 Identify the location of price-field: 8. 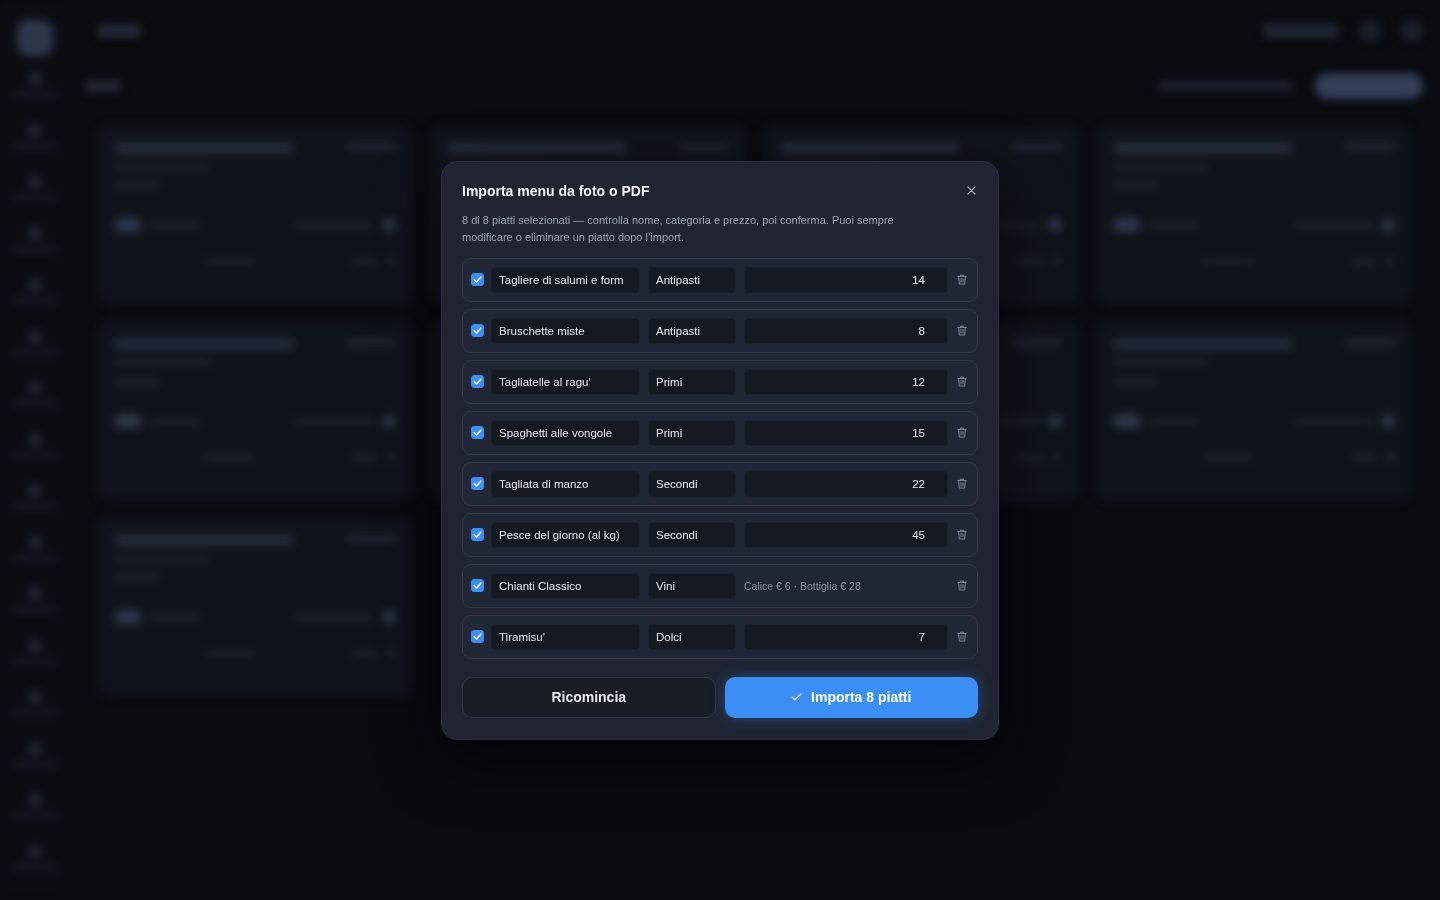
(846, 330).